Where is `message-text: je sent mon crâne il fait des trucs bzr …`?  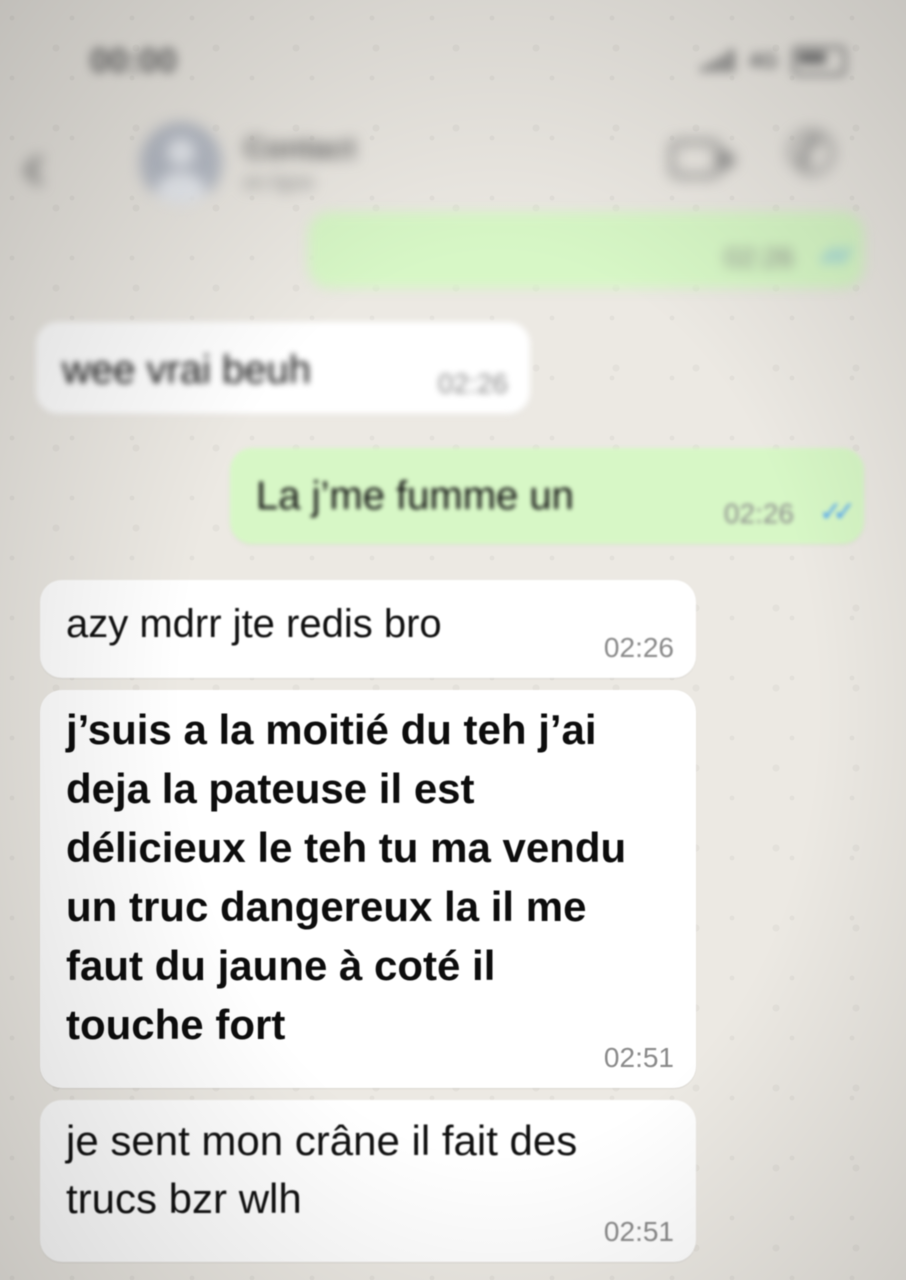 message-text: je sent mon crâne il fait des trucs bzr … is located at coordinates (322, 1169).